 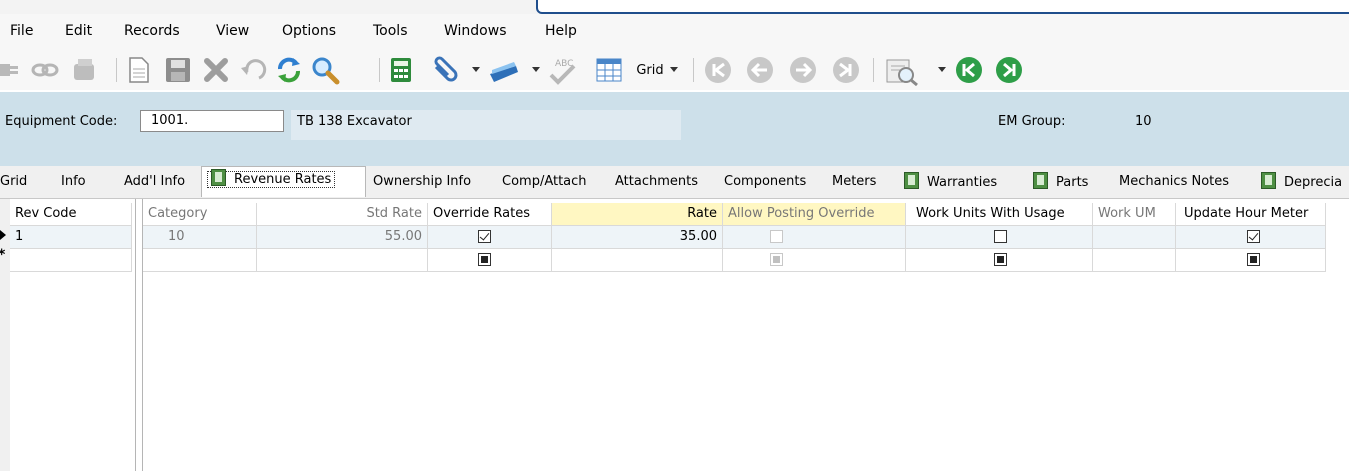 I want to click on menu-view: View, so click(x=232, y=31).